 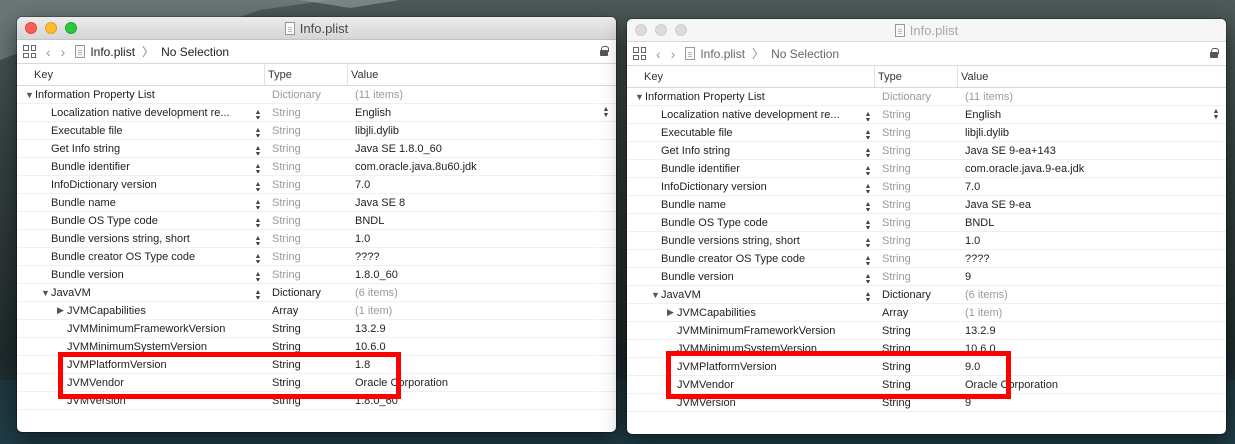 What do you see at coordinates (926, 403) in the screenshot?
I see `table-row: JVMVersion String 9` at bounding box center [926, 403].